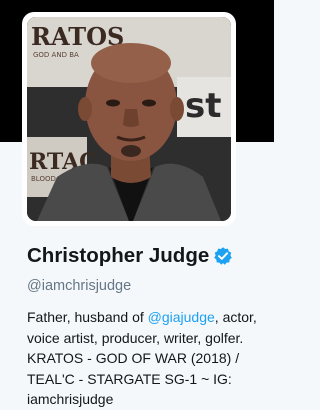 This screenshot has height=410, width=320. I want to click on display-name-text: Christopher Judge, so click(118, 256).